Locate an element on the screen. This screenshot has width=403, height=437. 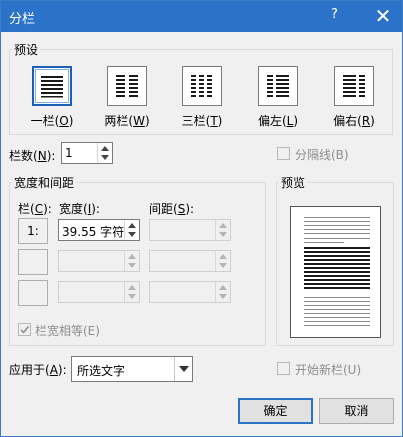
preset-two-columns is located at coordinates (127, 86).